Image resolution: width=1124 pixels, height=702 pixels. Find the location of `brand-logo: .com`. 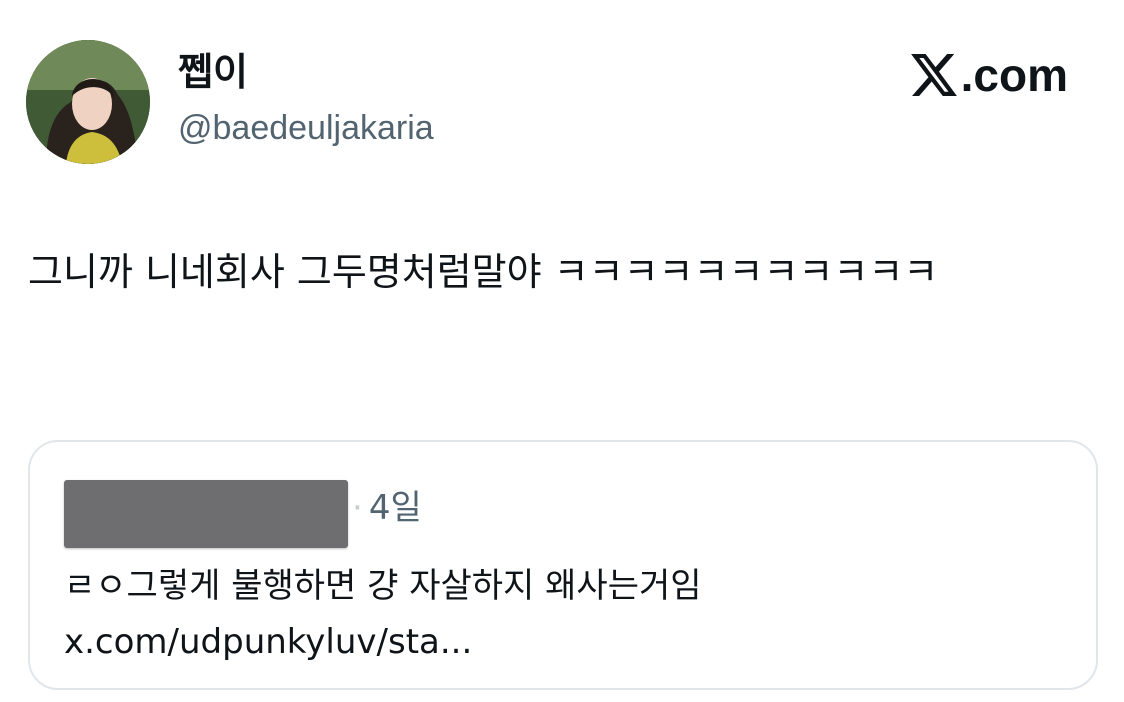

brand-logo: .com is located at coordinates (989, 75).